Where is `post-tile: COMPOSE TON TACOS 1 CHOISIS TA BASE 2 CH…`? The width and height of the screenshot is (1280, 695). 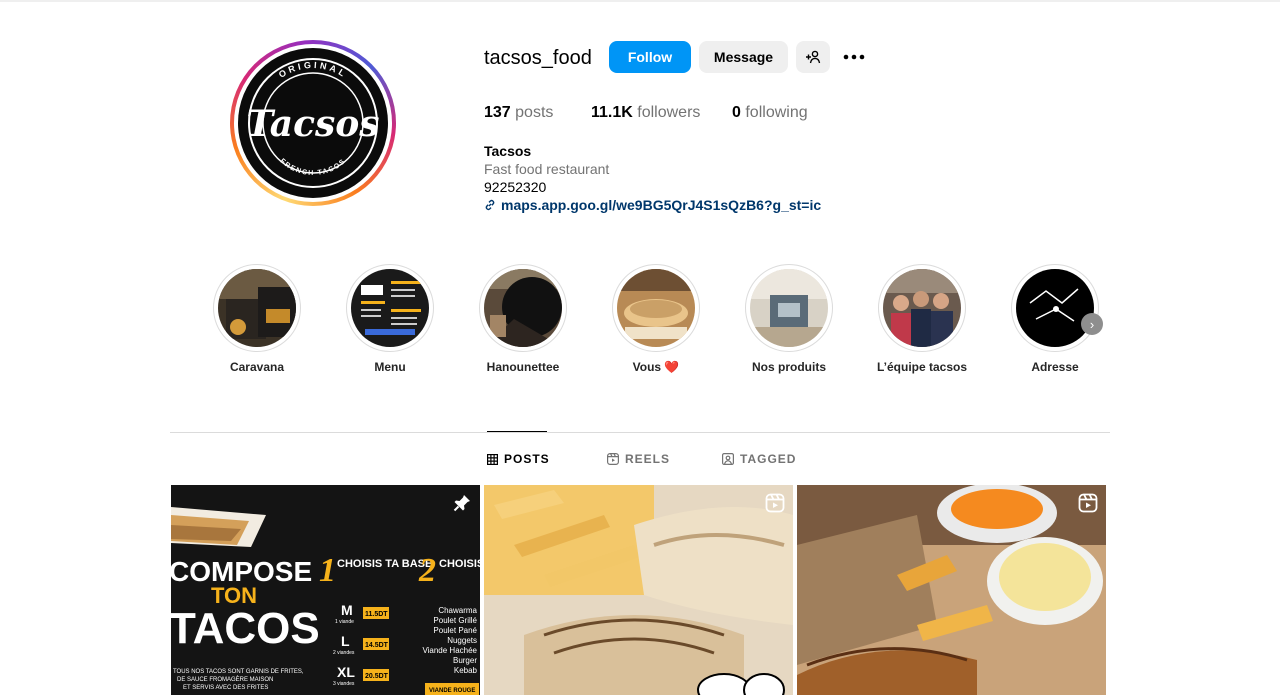 post-tile: COMPOSE TON TACOS 1 CHOISIS TA BASE 2 CH… is located at coordinates (325, 590).